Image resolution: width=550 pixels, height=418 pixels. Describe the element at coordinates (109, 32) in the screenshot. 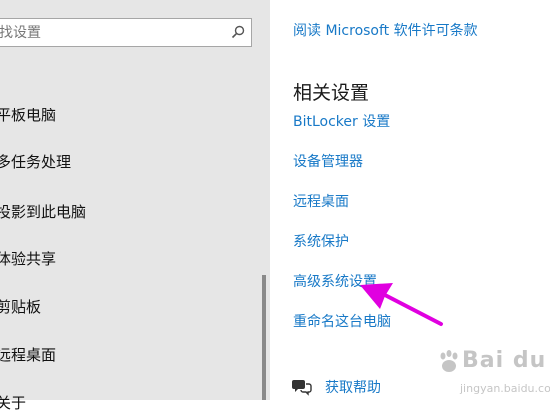

I see `search-input` at that location.